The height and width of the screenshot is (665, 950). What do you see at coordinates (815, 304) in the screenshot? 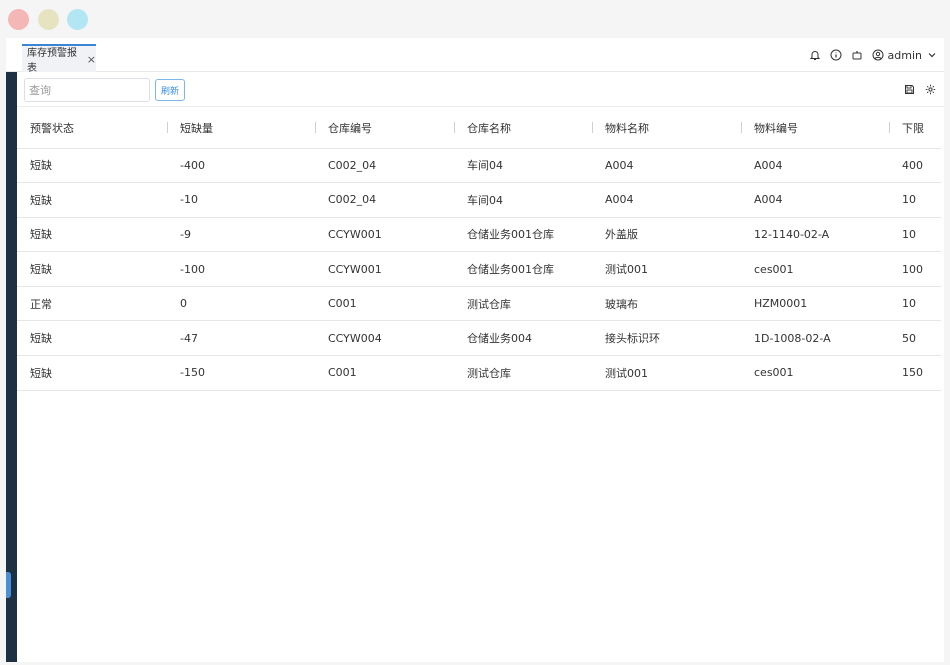
I see `table-cell: HZM0001` at bounding box center [815, 304].